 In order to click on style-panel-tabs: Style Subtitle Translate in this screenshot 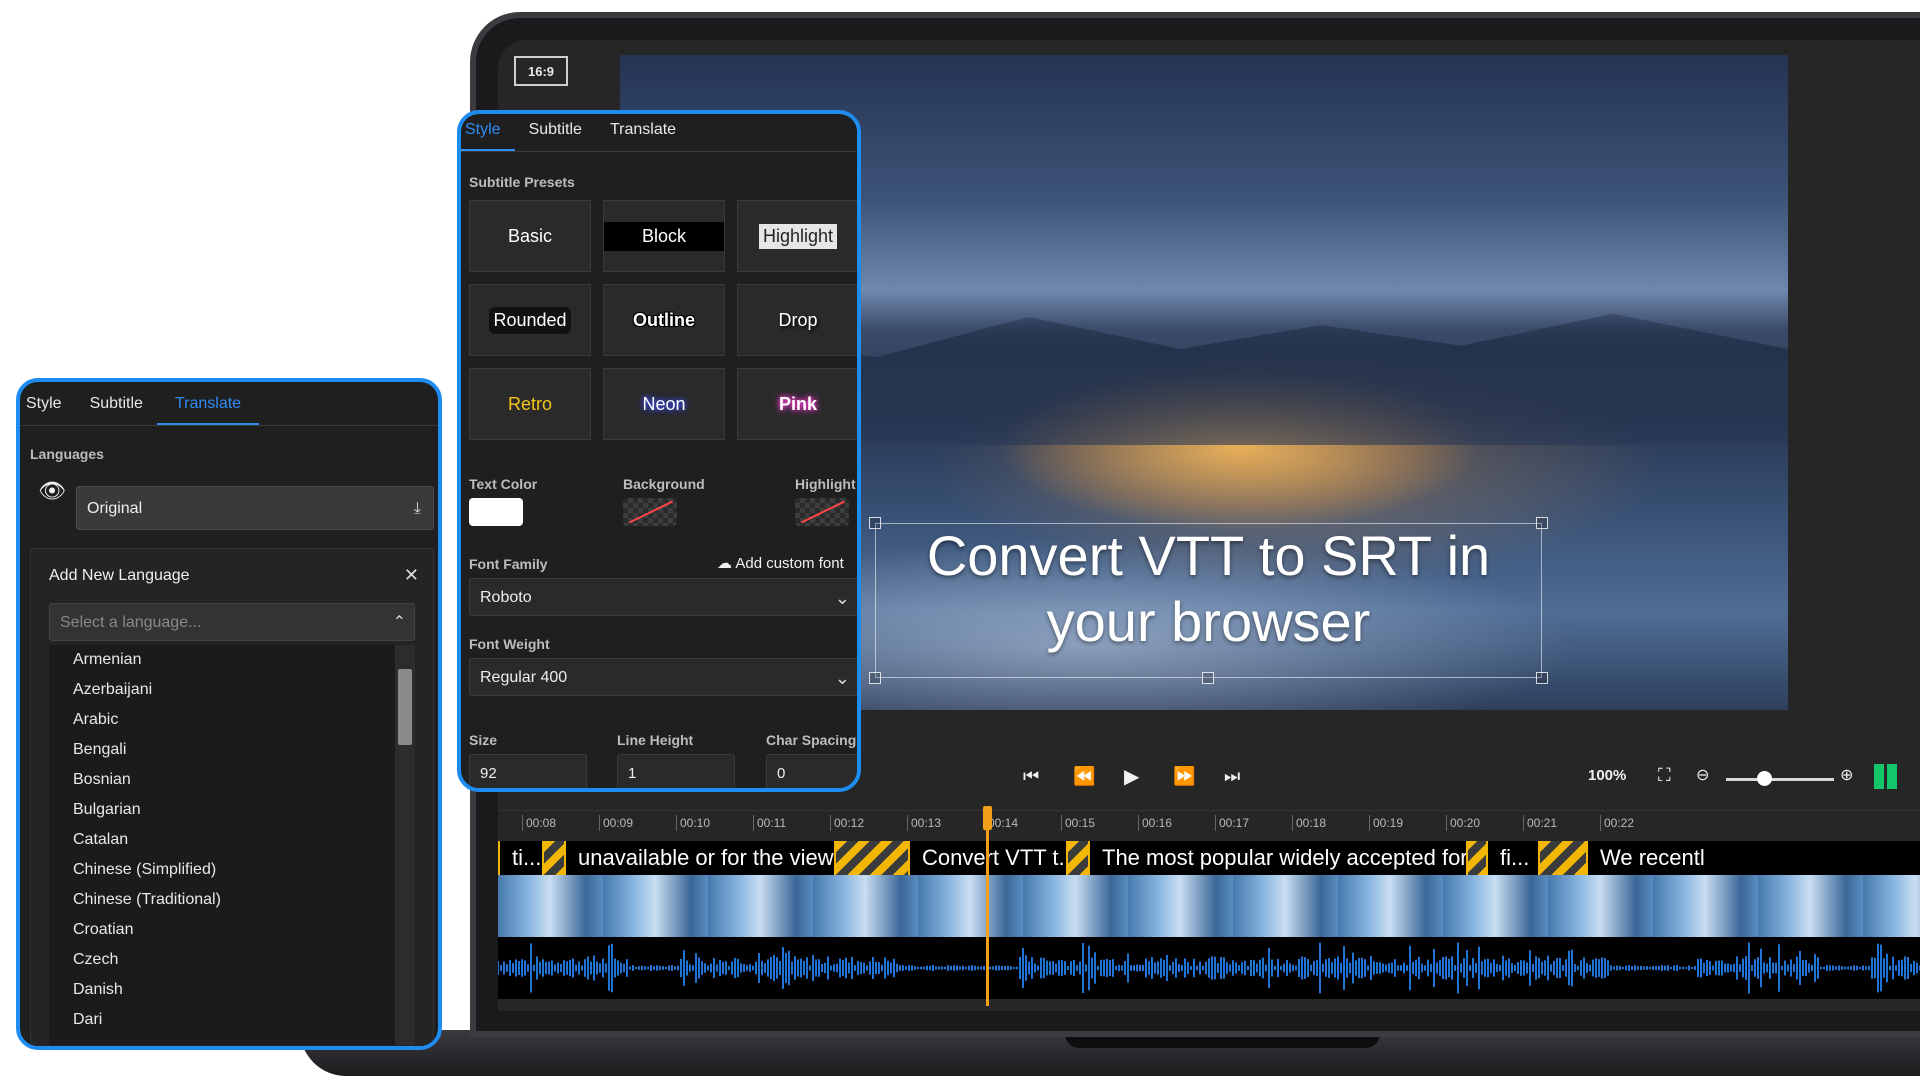, I will do `click(659, 133)`.